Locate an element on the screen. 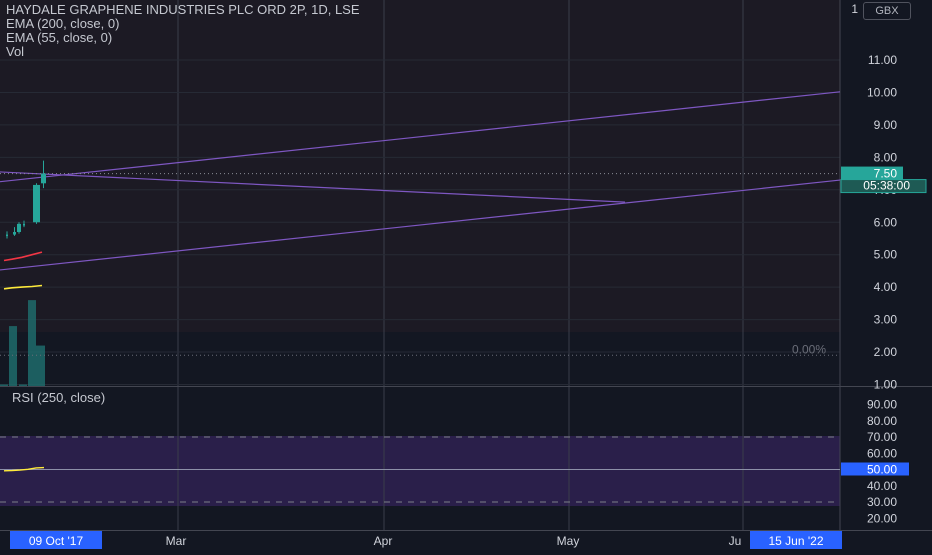  end-date-label: 15 Jun '22 is located at coordinates (795, 541).